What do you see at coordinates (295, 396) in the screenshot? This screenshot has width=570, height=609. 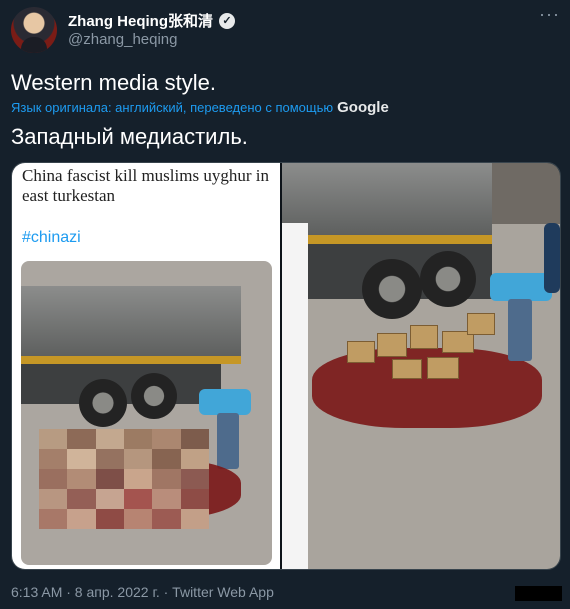 I see `foreground-person` at bounding box center [295, 396].